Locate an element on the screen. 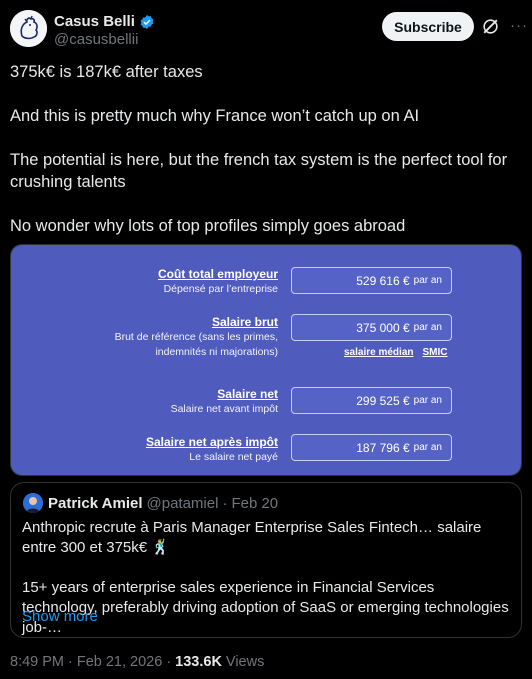  tweet-paragraph: 375k€ is 187k€ after taxes is located at coordinates (106, 72).